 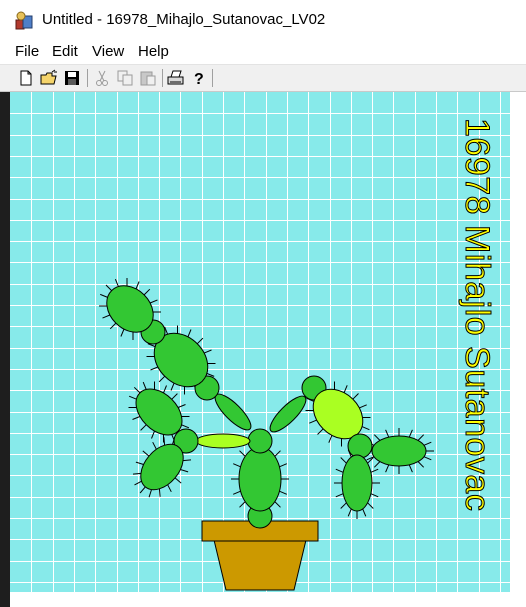 I want to click on menu-edit: Edit, so click(x=65, y=51).